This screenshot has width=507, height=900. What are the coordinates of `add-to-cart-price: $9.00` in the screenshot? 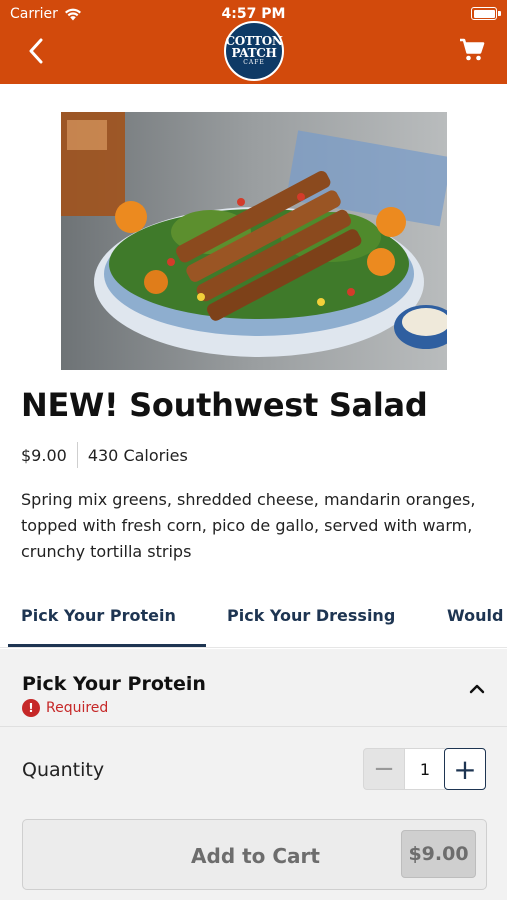 It's located at (438, 854).